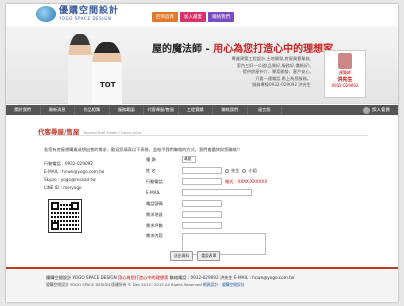  Describe the element at coordinates (195, 256) in the screenshot. I see `form-buttons: 送出資料 重設表單` at that location.